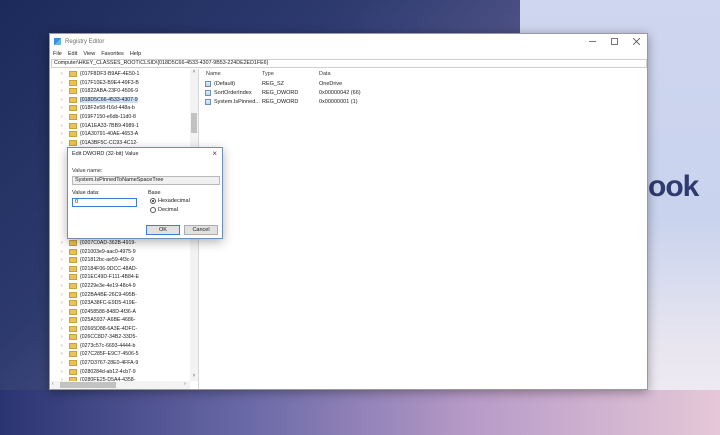 Image resolution: width=720 pixels, height=435 pixels. Describe the element at coordinates (153, 210) in the screenshot. I see `radio-button-unchecked` at that location.